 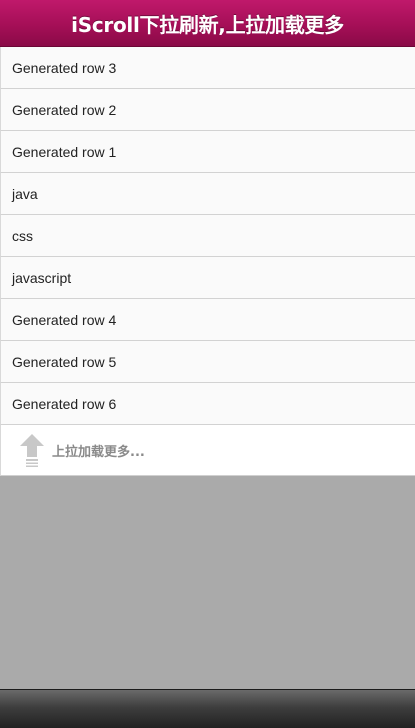 I want to click on list-item: Generated row 1, so click(x=207, y=152).